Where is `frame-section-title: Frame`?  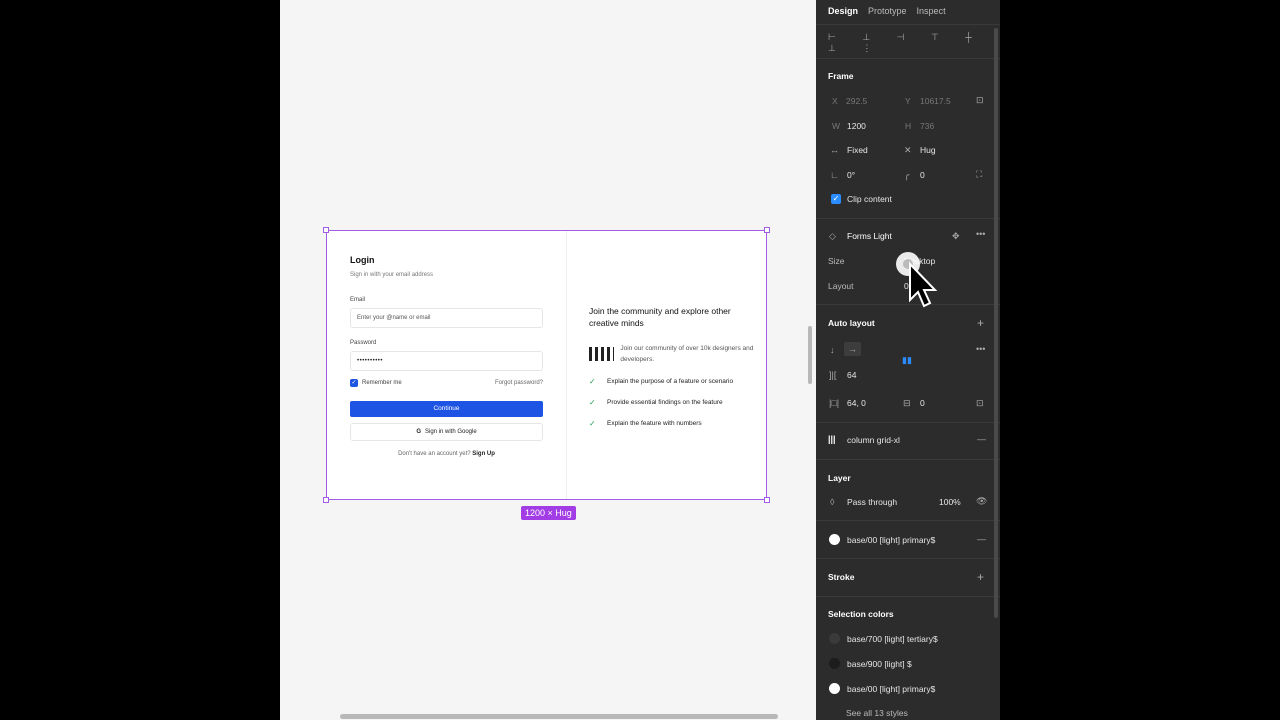
frame-section-title: Frame is located at coordinates (841, 76).